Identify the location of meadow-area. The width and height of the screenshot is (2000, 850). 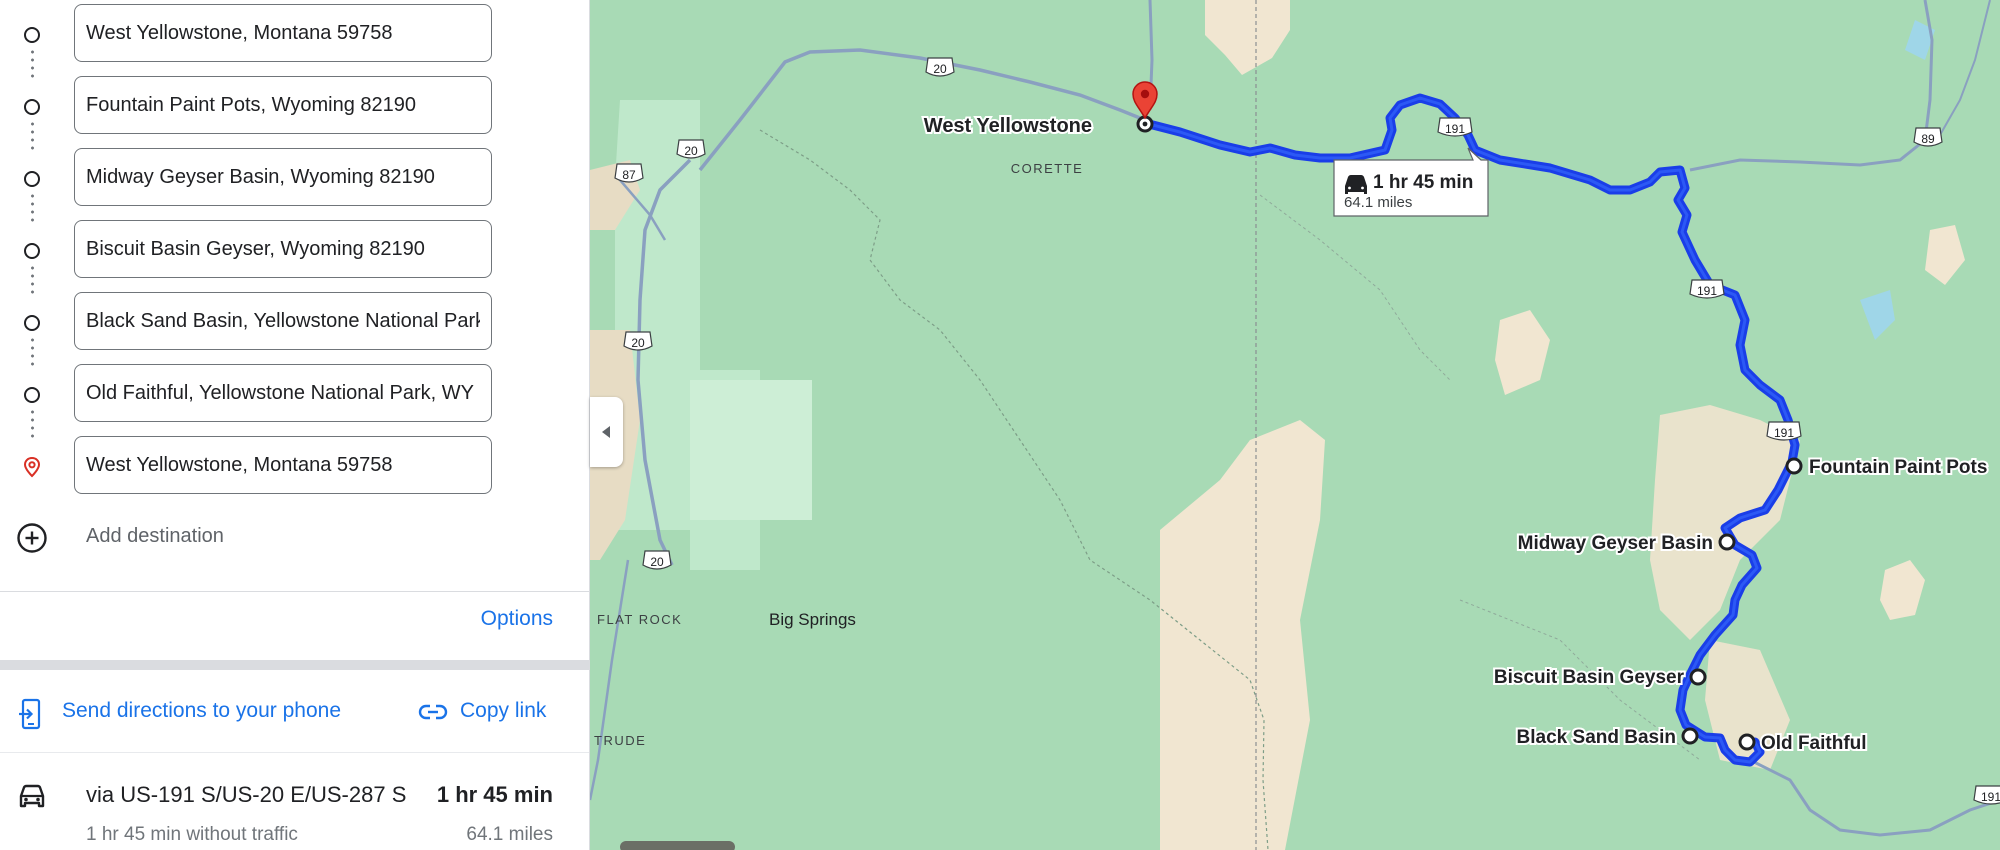
(751, 450).